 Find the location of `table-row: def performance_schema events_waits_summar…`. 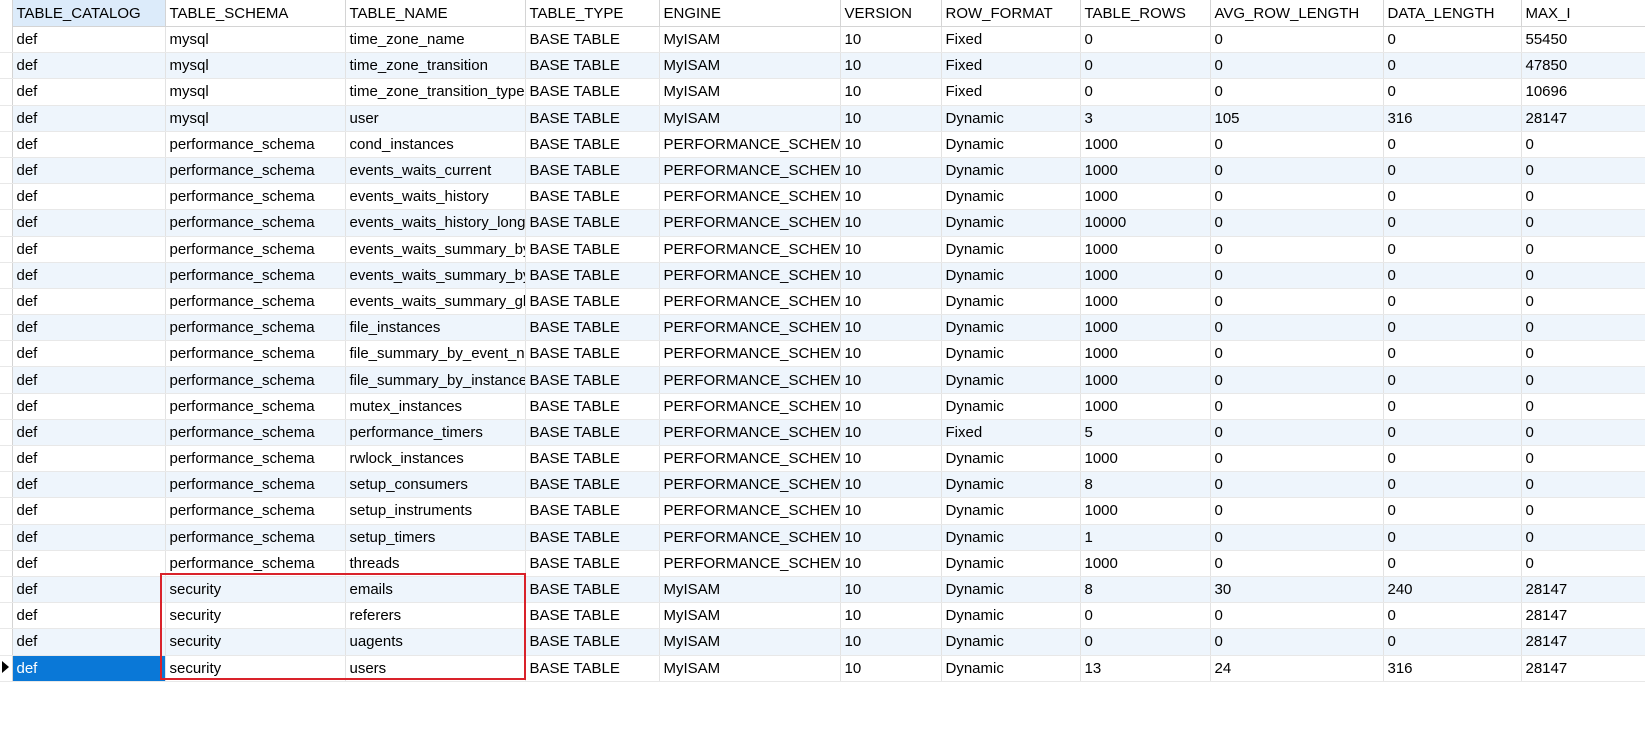

table-row: def performance_schema events_waits_summar… is located at coordinates (822, 302).